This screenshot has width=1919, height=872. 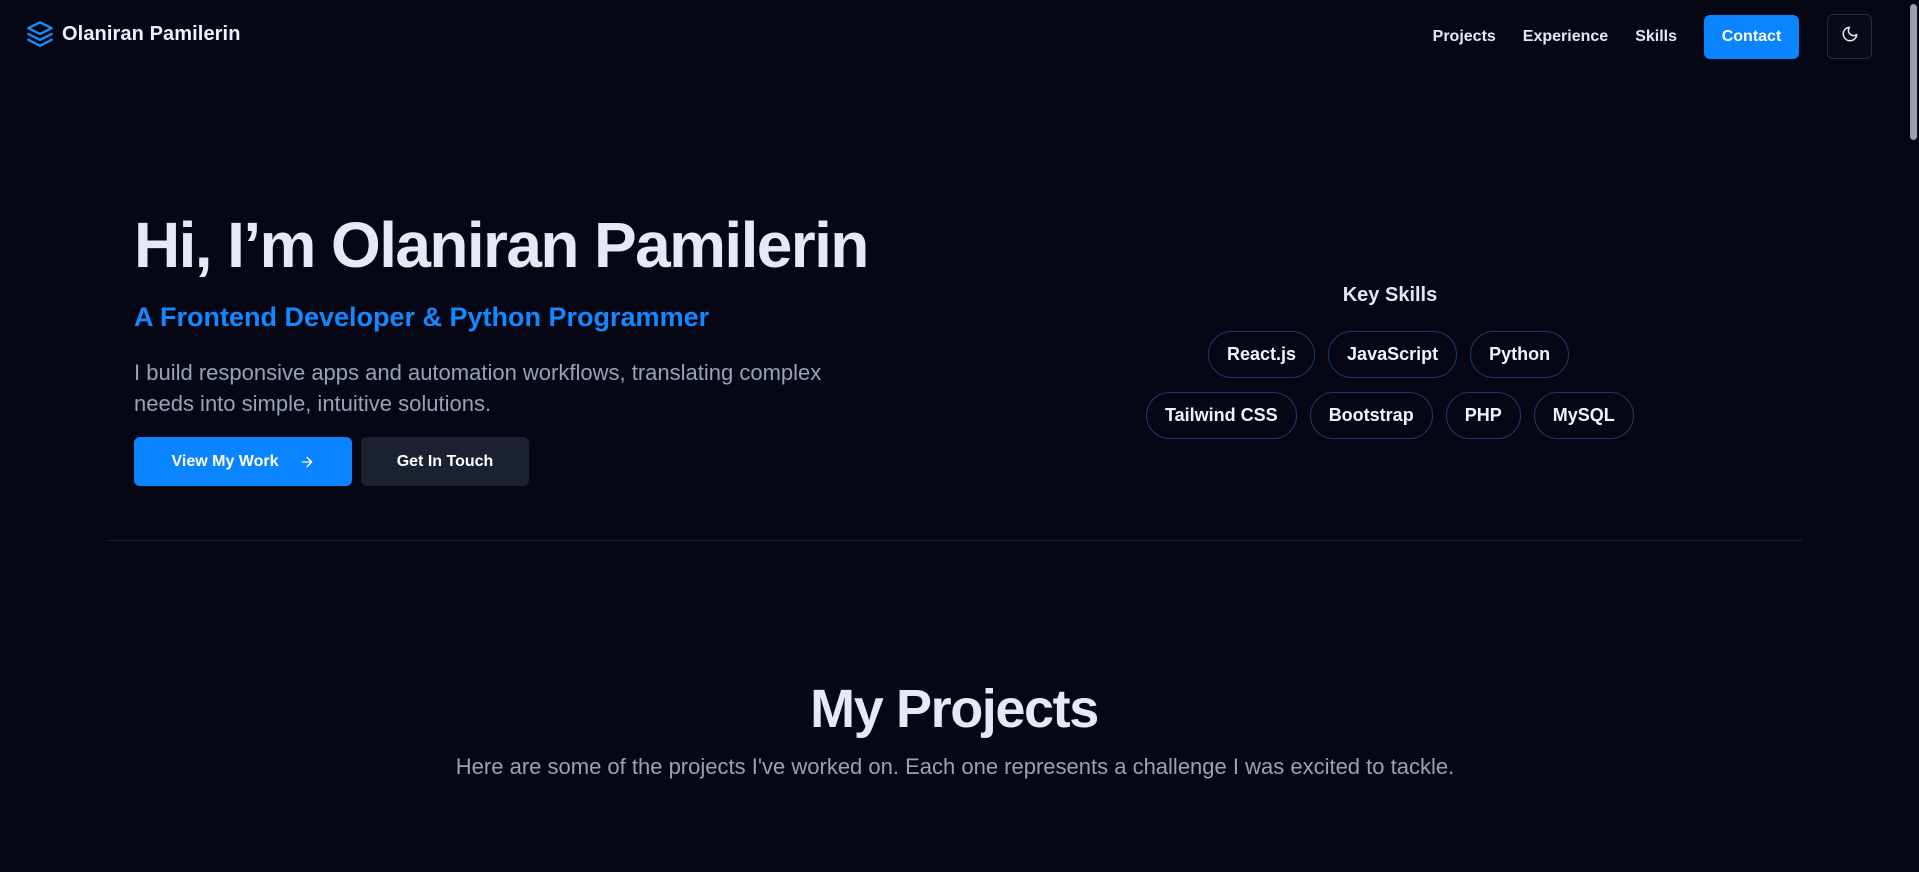 What do you see at coordinates (422, 317) in the screenshot?
I see `hero-subtitle: A Frontend Developer & Python Programmer` at bounding box center [422, 317].